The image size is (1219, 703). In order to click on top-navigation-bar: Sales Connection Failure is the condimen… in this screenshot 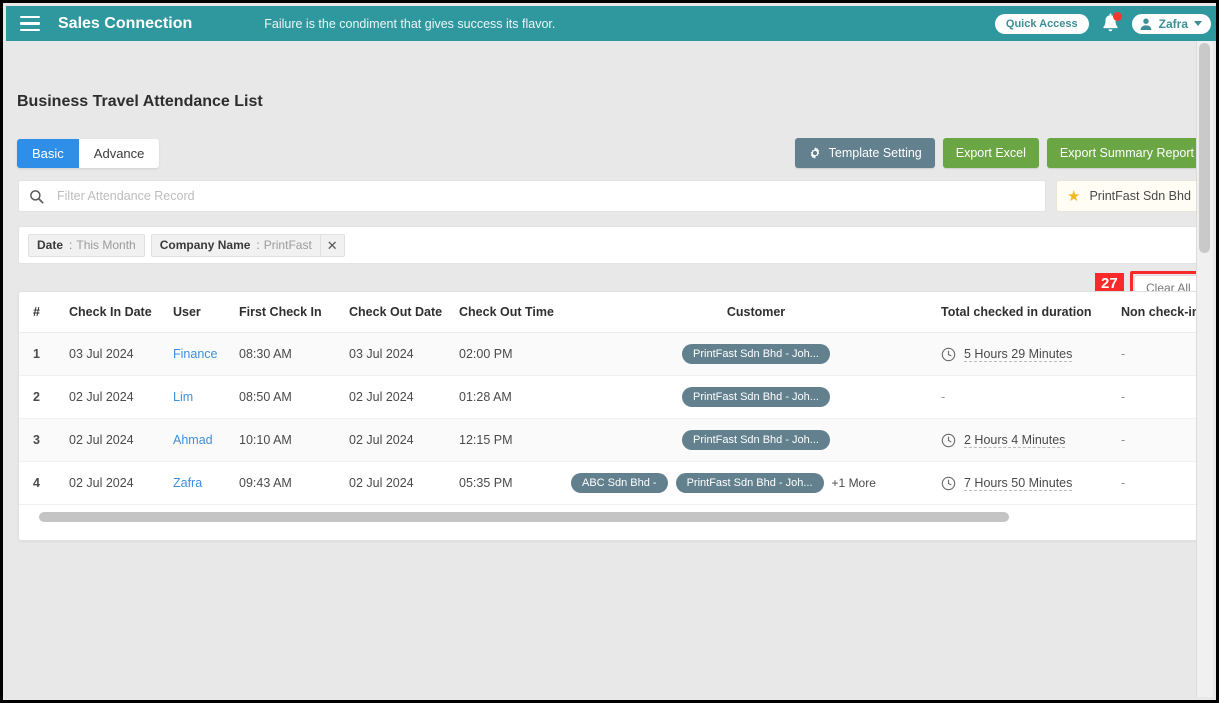, I will do `click(611, 23)`.